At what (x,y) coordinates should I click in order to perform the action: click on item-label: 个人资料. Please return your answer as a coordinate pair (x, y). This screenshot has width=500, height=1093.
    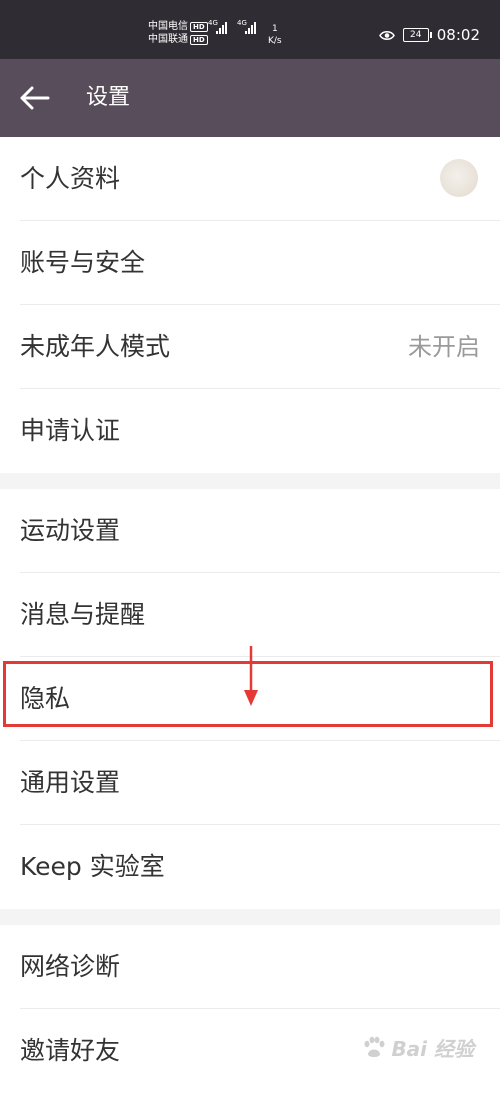
    Looking at the image, I should click on (70, 178).